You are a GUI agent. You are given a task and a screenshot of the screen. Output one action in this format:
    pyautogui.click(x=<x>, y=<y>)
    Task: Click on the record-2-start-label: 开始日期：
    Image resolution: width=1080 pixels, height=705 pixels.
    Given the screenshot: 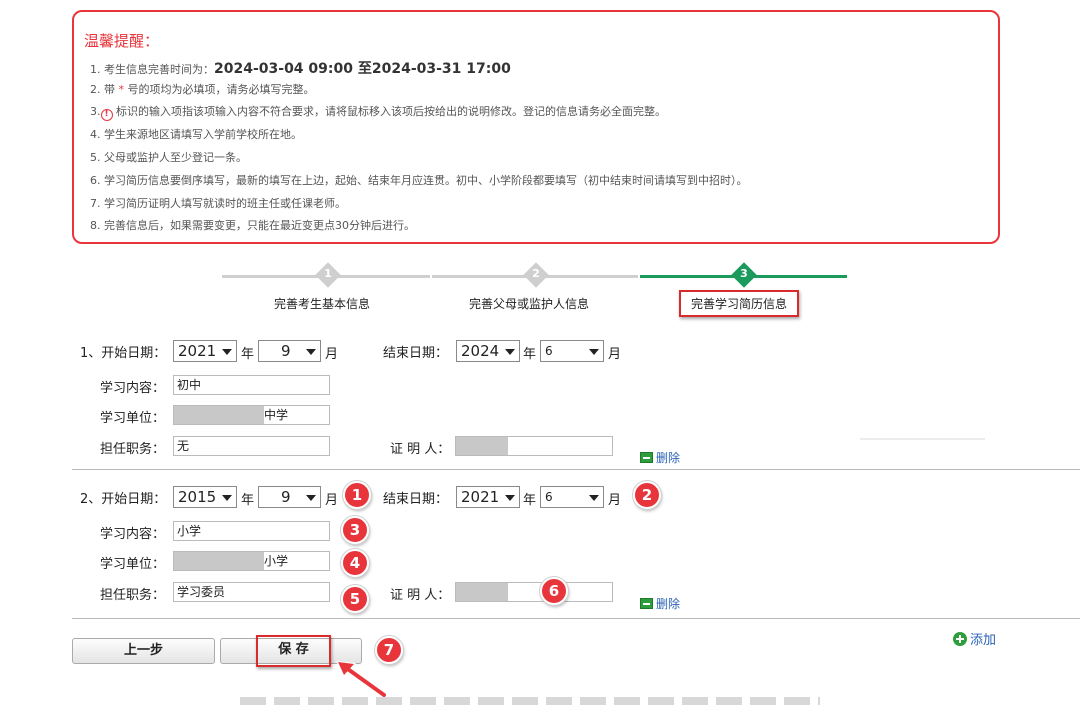 What is the action you would take?
    pyautogui.click(x=134, y=499)
    